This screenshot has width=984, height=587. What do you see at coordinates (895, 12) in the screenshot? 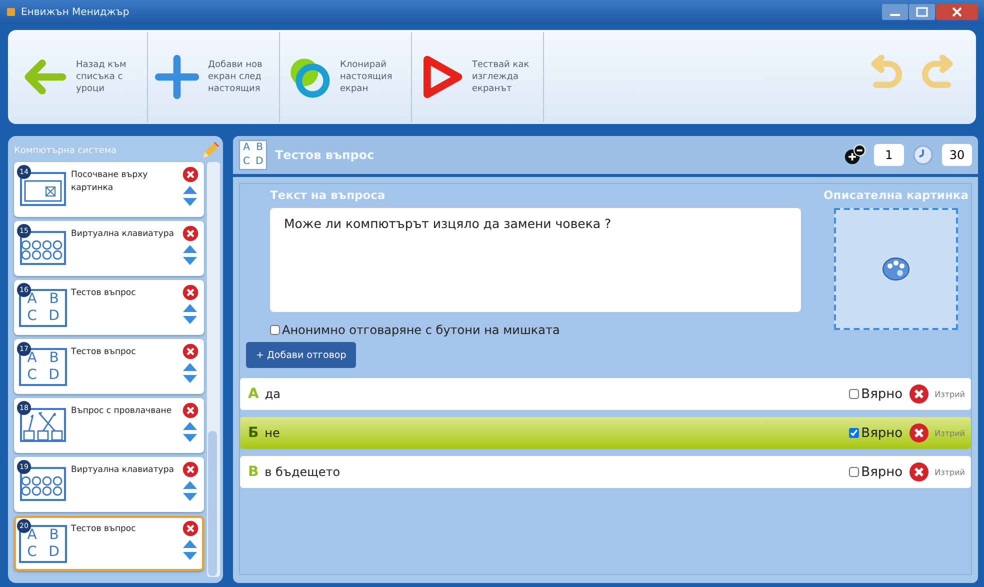
I see `minimize-button` at bounding box center [895, 12].